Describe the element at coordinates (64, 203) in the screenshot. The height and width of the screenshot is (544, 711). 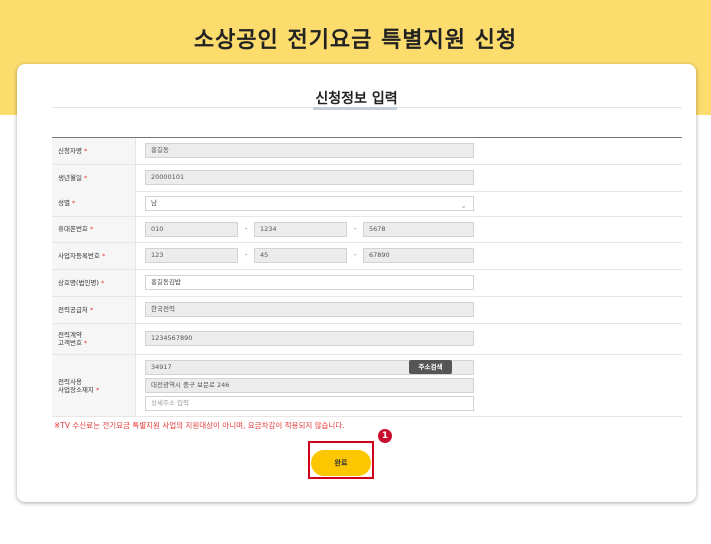
I see `label-gender: 성별` at that location.